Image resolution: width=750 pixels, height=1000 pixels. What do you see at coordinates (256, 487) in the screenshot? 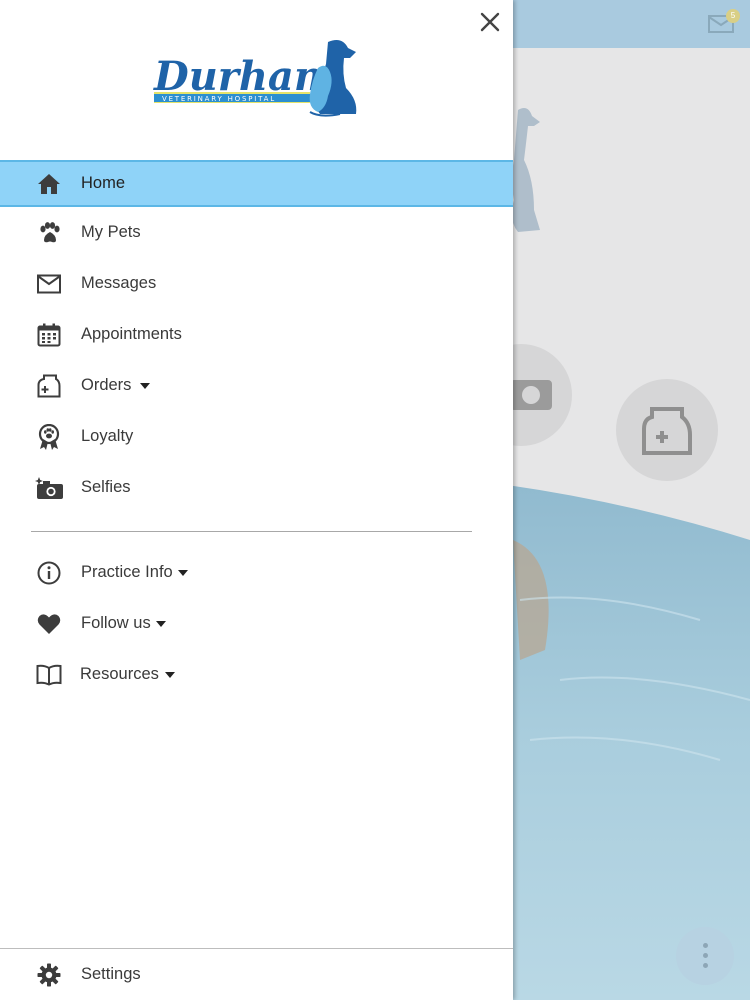
I see `menu-item-selfies: Selfies` at bounding box center [256, 487].